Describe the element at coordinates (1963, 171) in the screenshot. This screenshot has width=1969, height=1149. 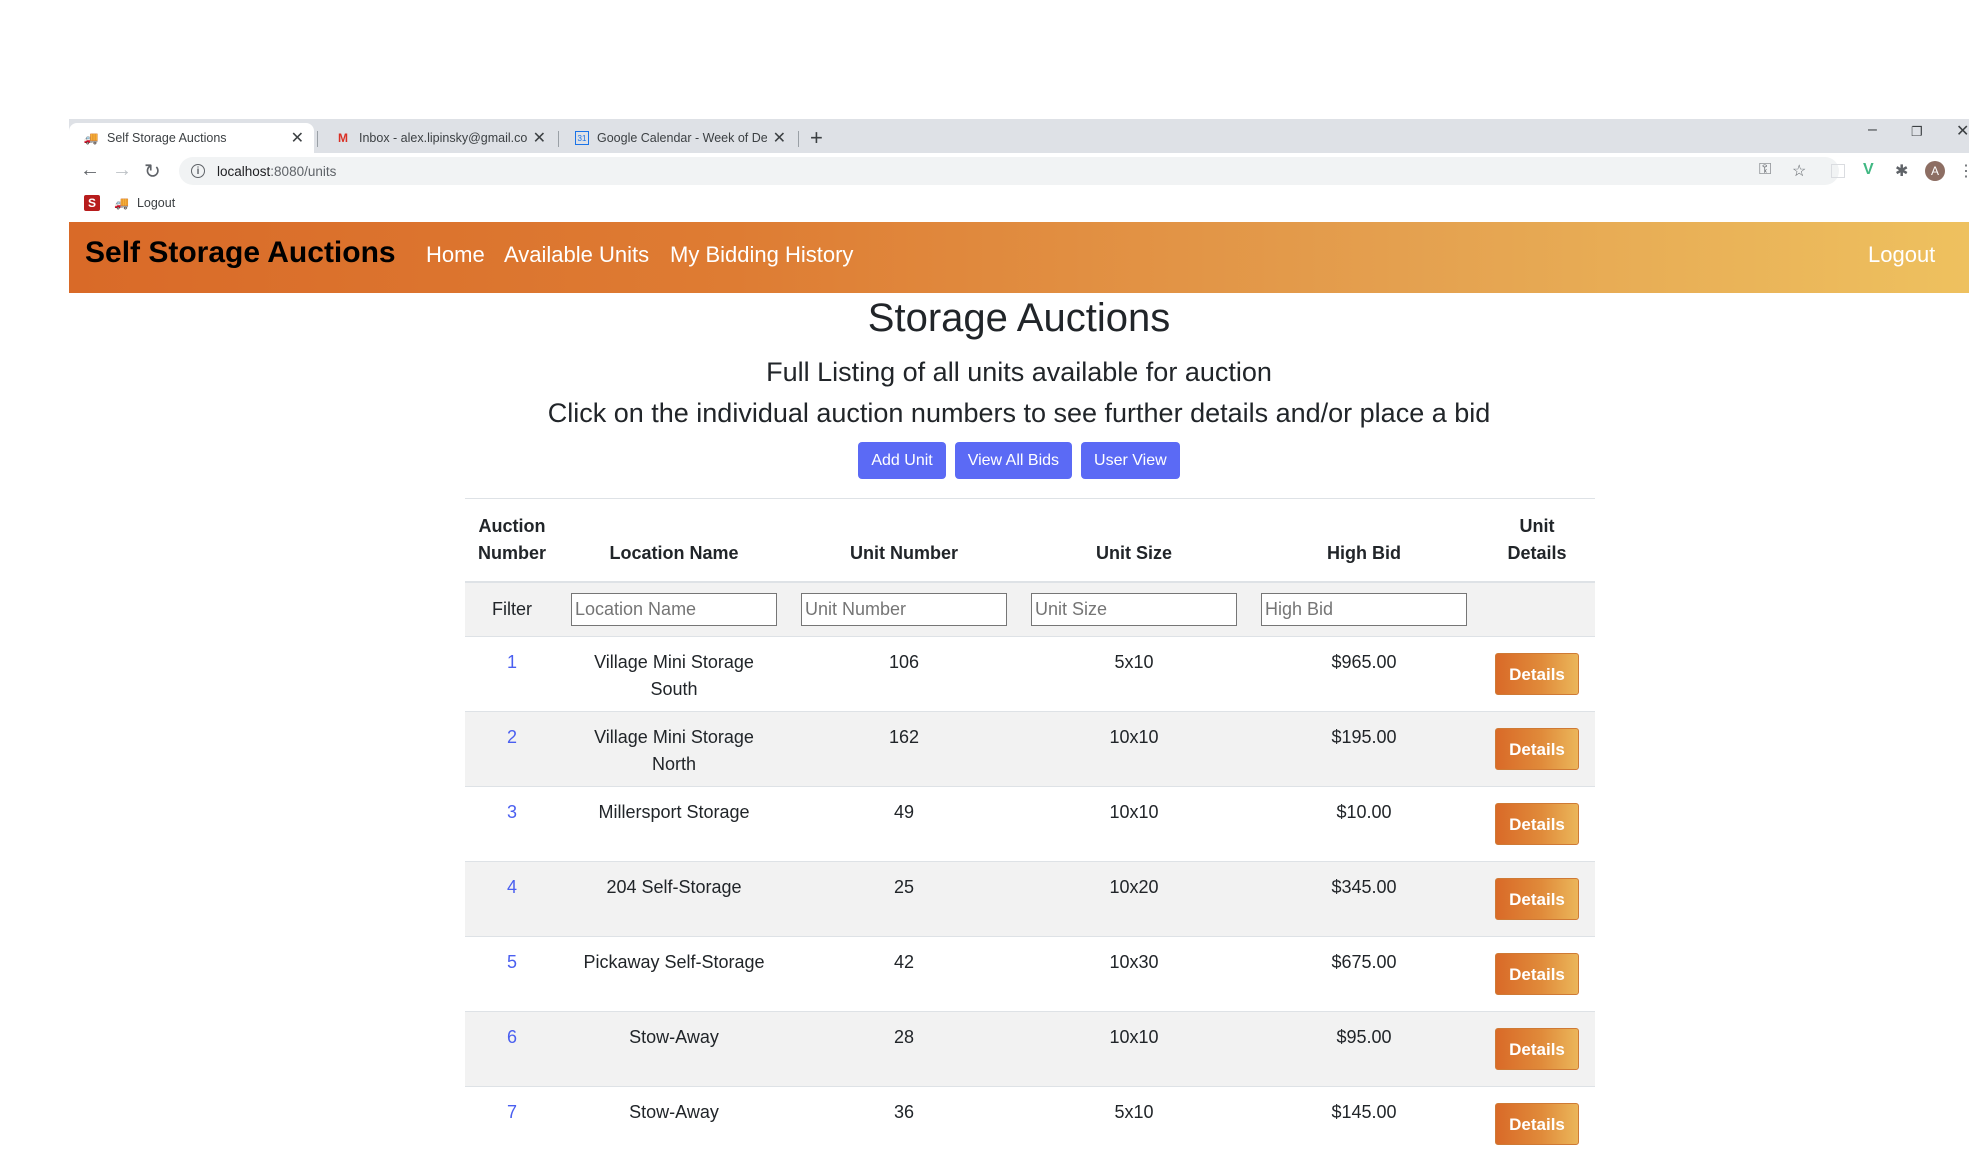
I see `menu-dots-icon: ⋮` at that location.